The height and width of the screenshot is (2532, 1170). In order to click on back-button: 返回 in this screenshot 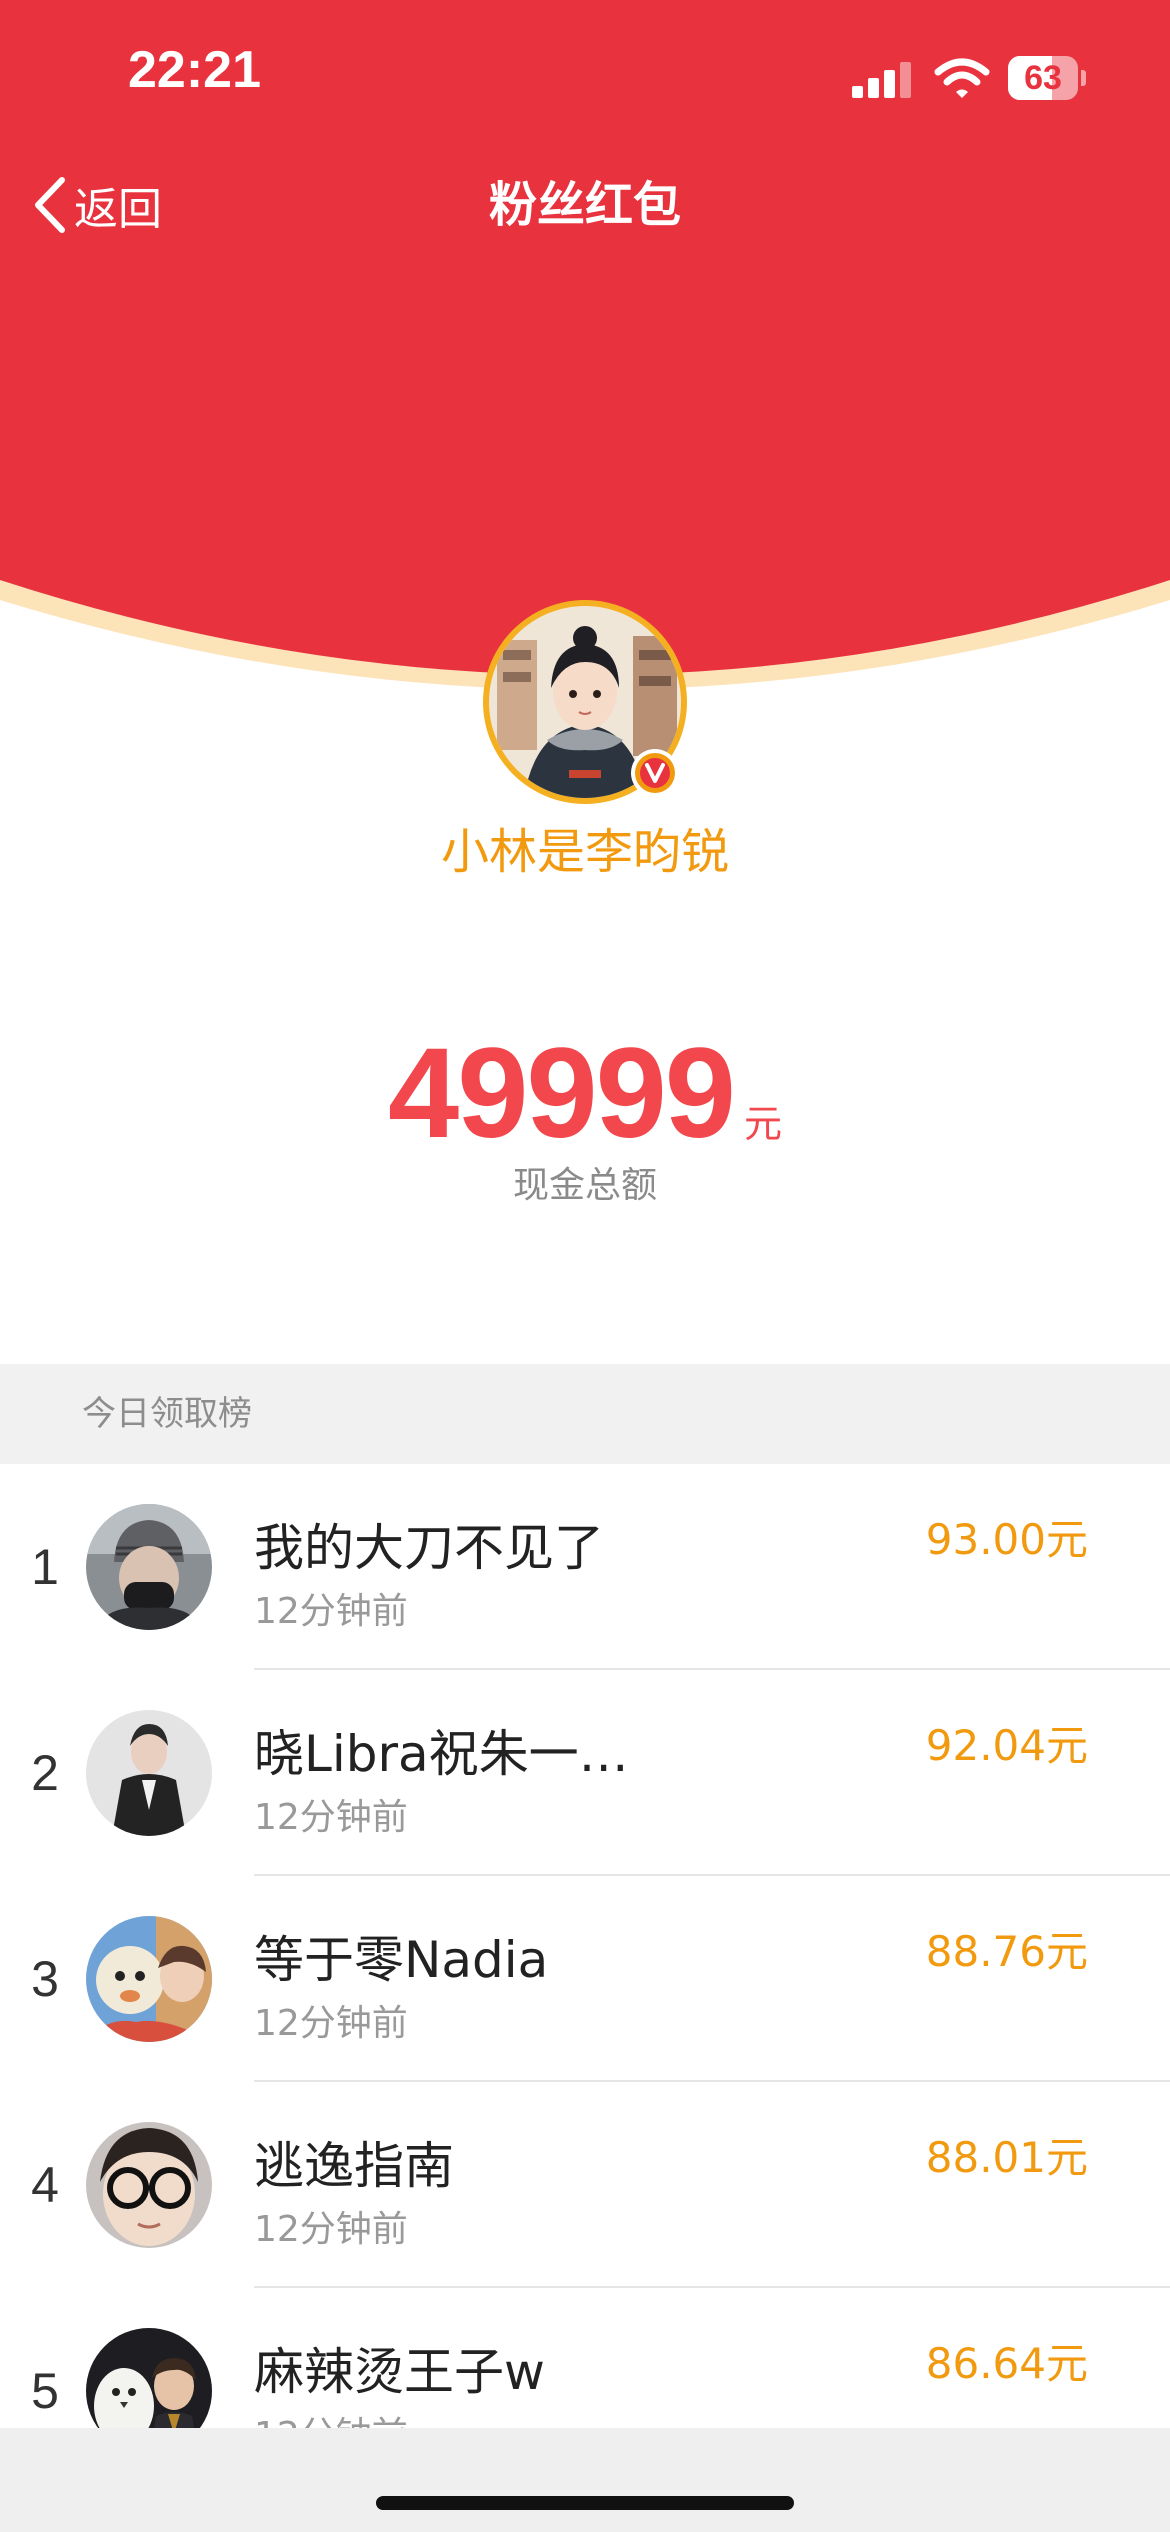, I will do `click(97, 205)`.